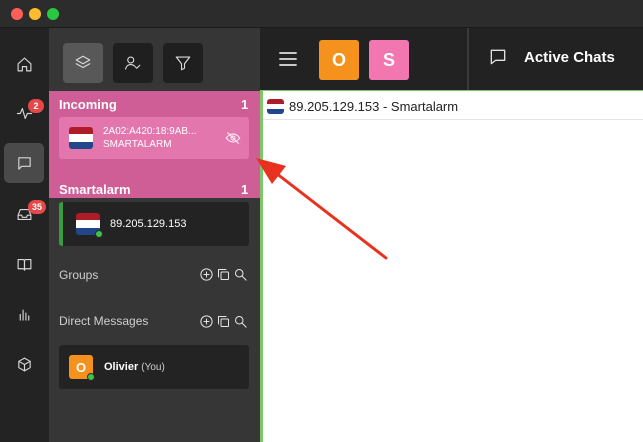  What do you see at coordinates (498, 57) in the screenshot?
I see `chat-bubble-icon` at bounding box center [498, 57].